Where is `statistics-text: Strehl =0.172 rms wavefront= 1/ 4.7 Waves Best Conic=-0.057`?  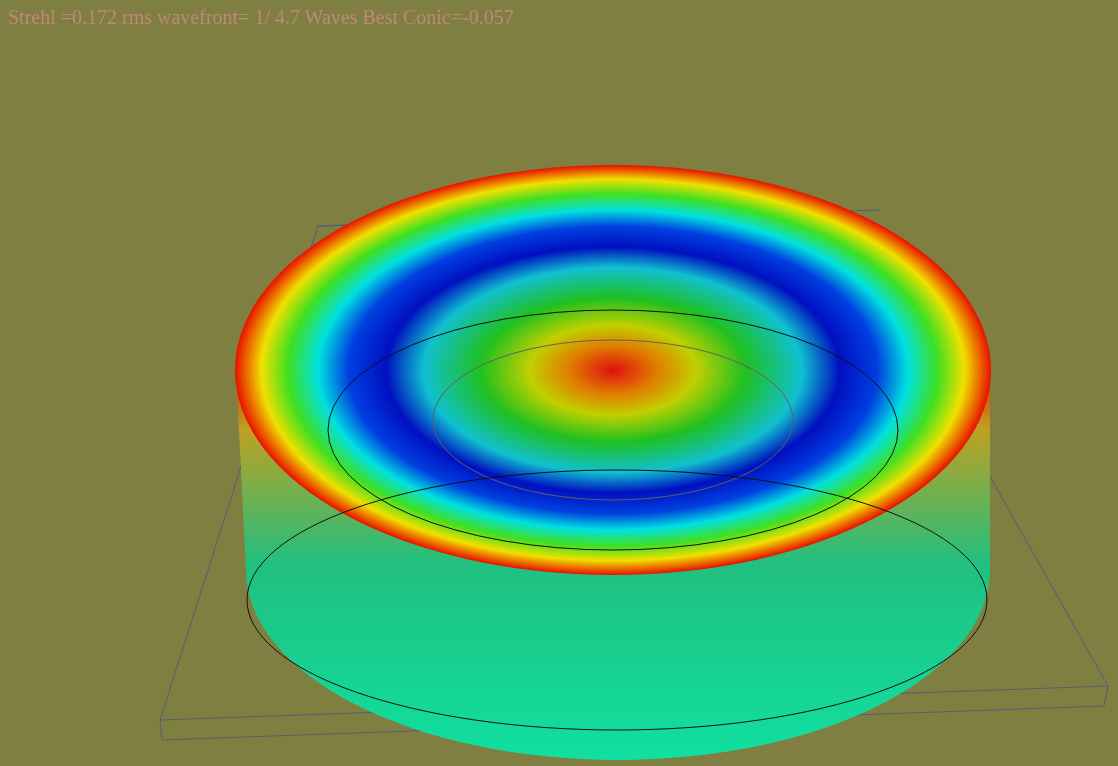 statistics-text: Strehl =0.172 rms wavefront= 1/ 4.7 Waves Best Conic=-0.057 is located at coordinates (261, 17).